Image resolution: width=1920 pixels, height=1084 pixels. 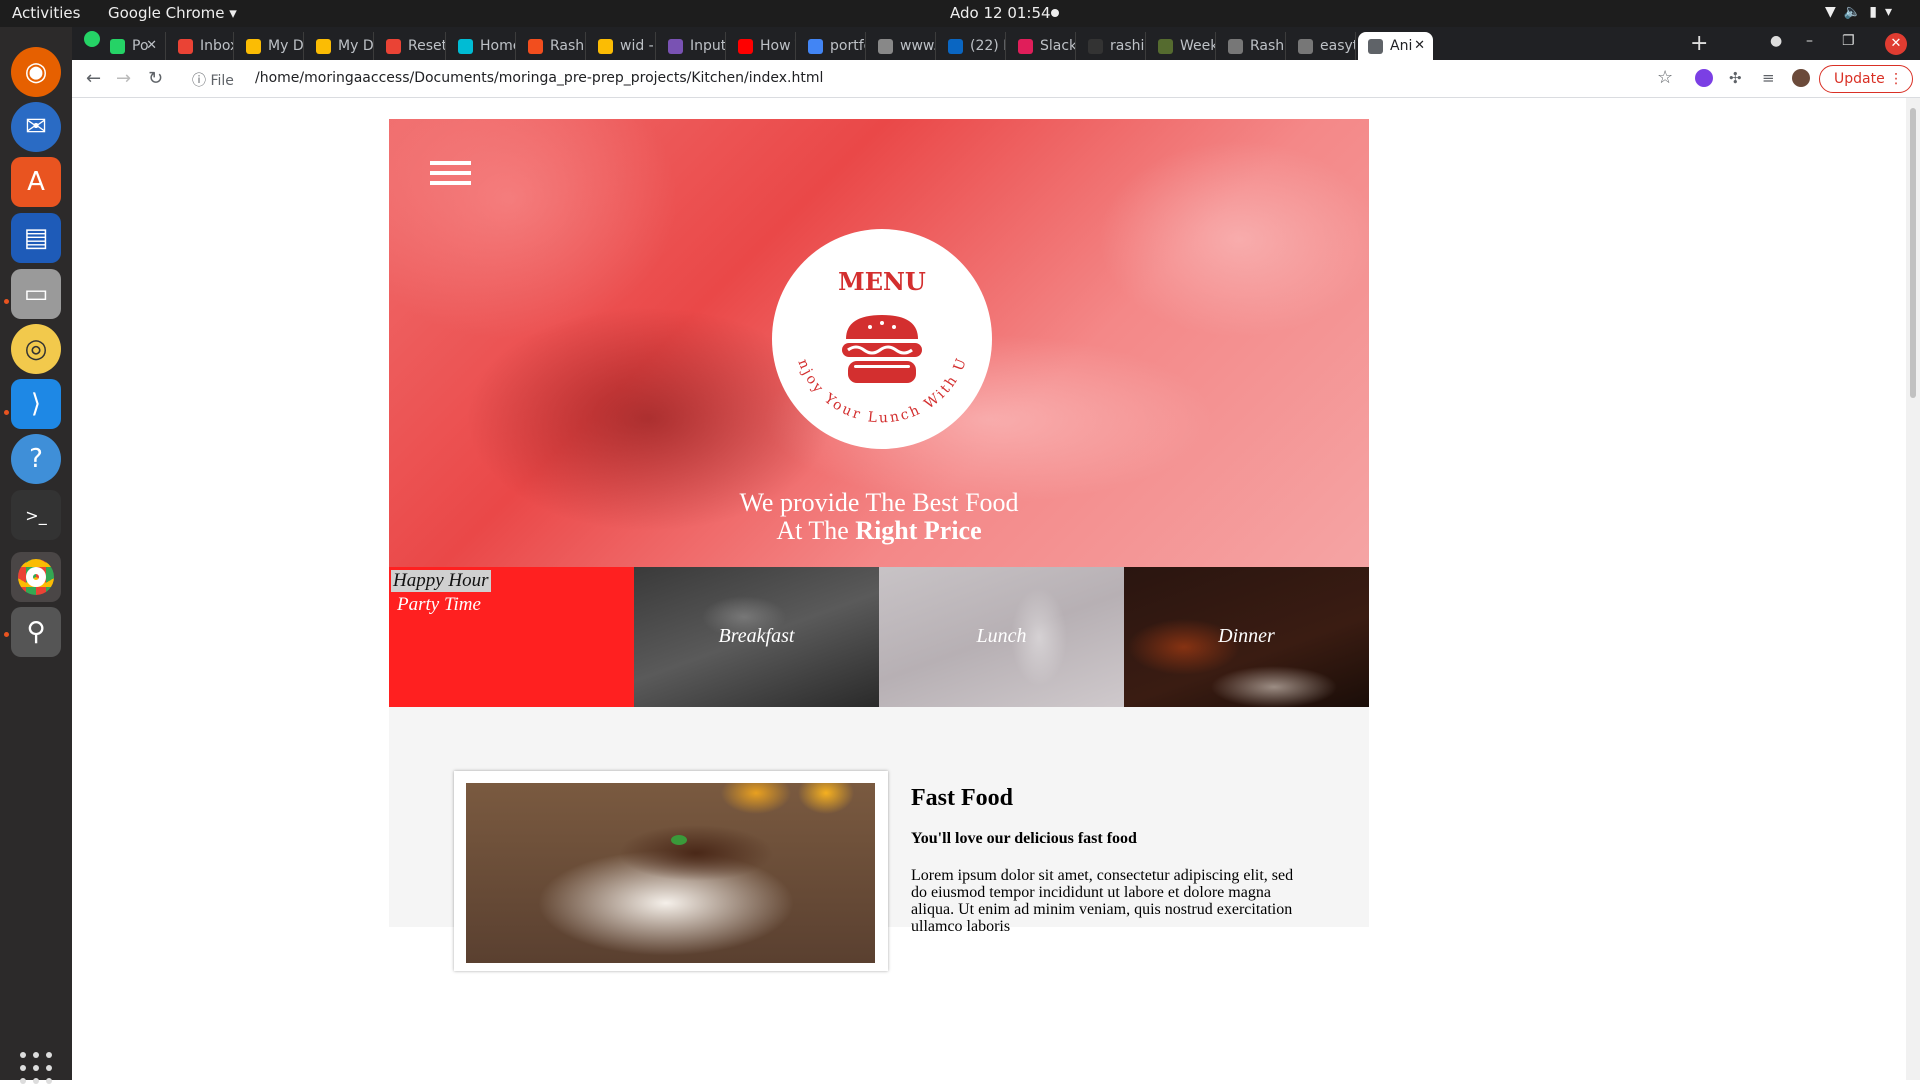 I want to click on hero-highlight: Right Price, so click(x=918, y=530).